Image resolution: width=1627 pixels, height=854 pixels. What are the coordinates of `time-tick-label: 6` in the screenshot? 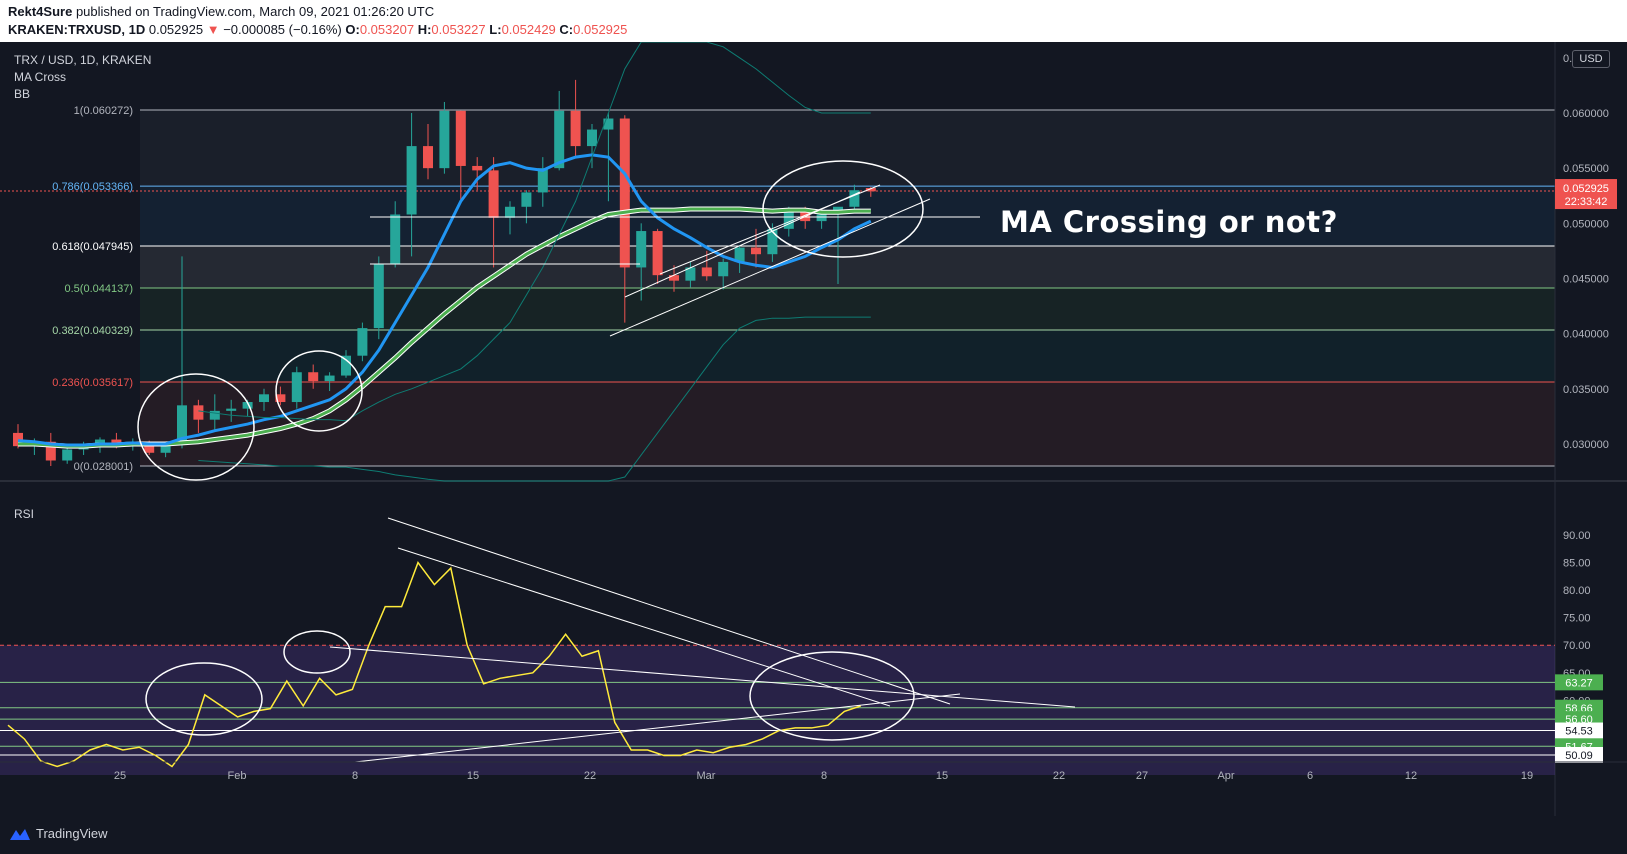 It's located at (1310, 776).